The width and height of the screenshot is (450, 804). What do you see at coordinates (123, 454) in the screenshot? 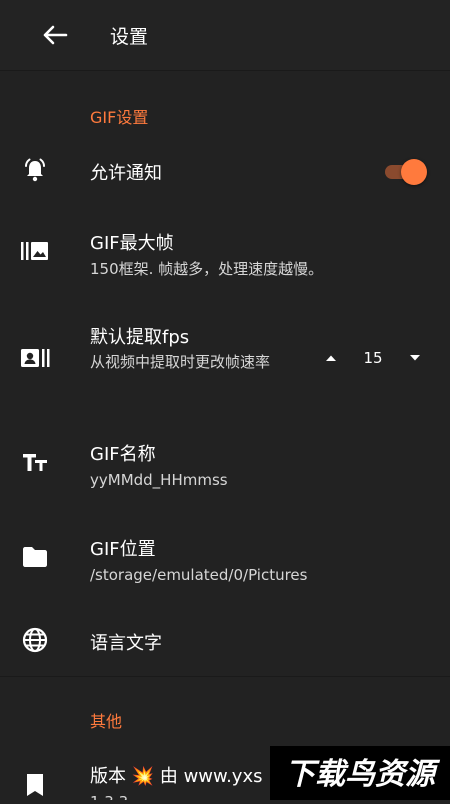
I see `gif-name-title: GIF名称` at bounding box center [123, 454].